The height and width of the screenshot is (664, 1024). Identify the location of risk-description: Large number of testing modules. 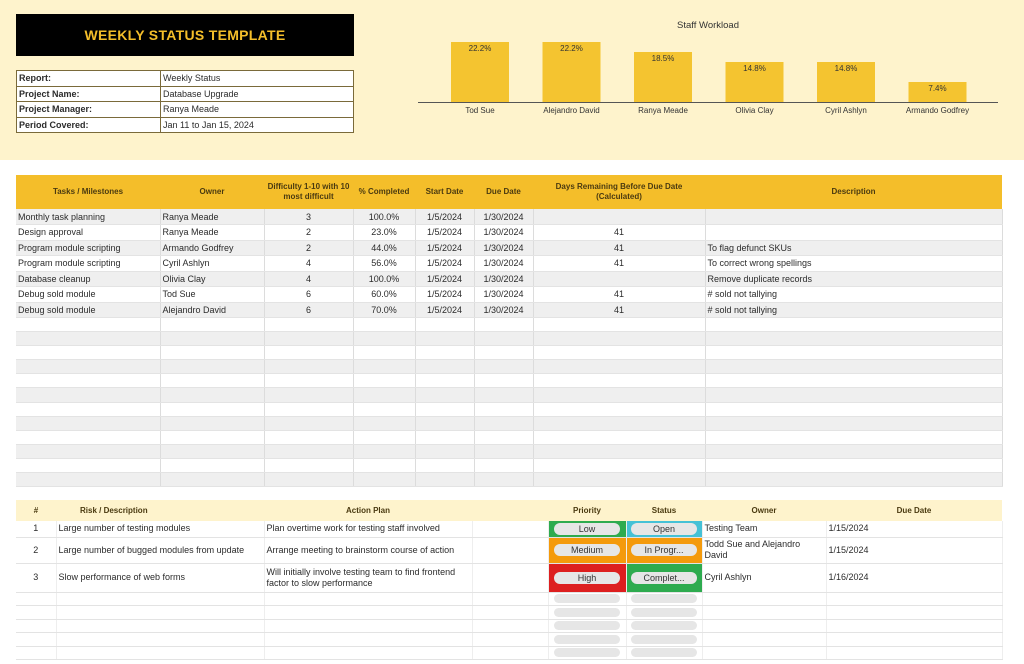
(160, 529).